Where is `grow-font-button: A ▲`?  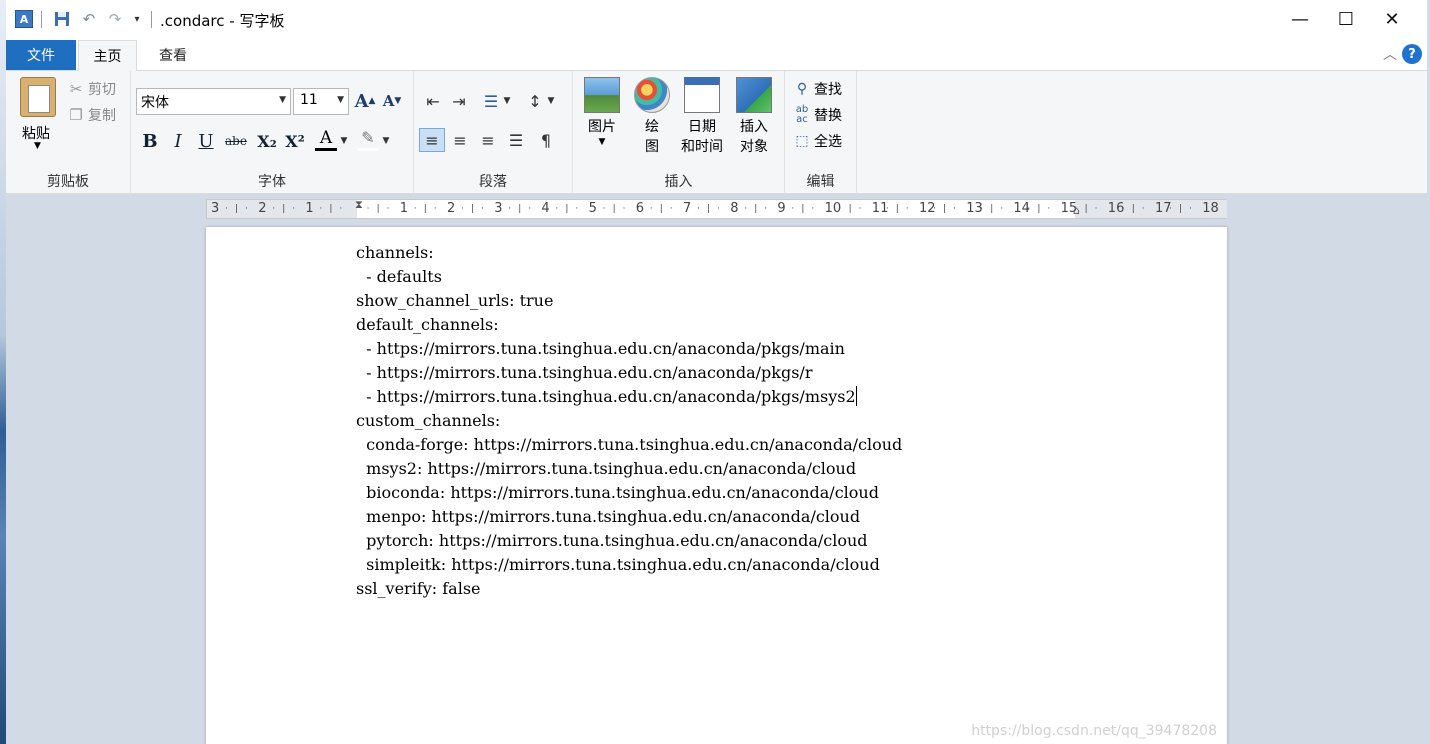 grow-font-button: A ▲ is located at coordinates (365, 101).